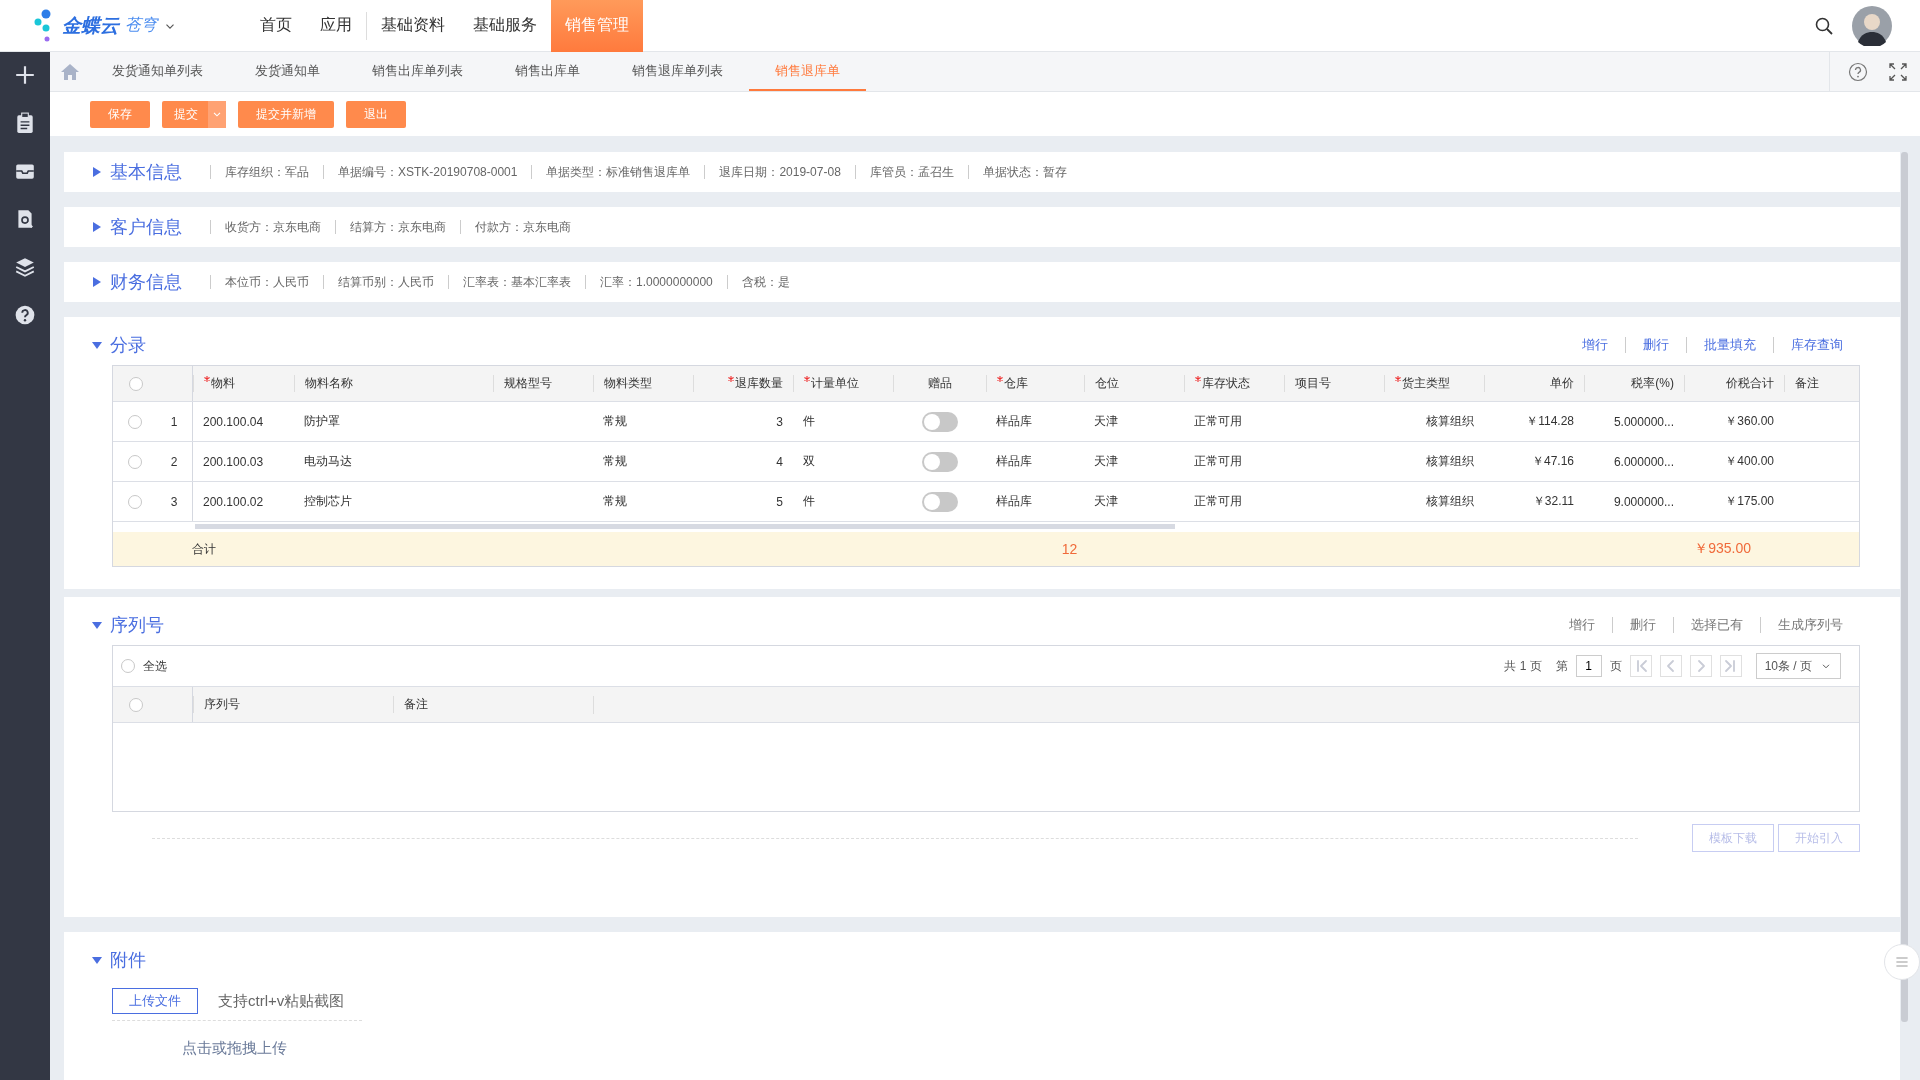 The image size is (1920, 1080). I want to click on table-cell-text: ￥32.11, so click(1553, 501).